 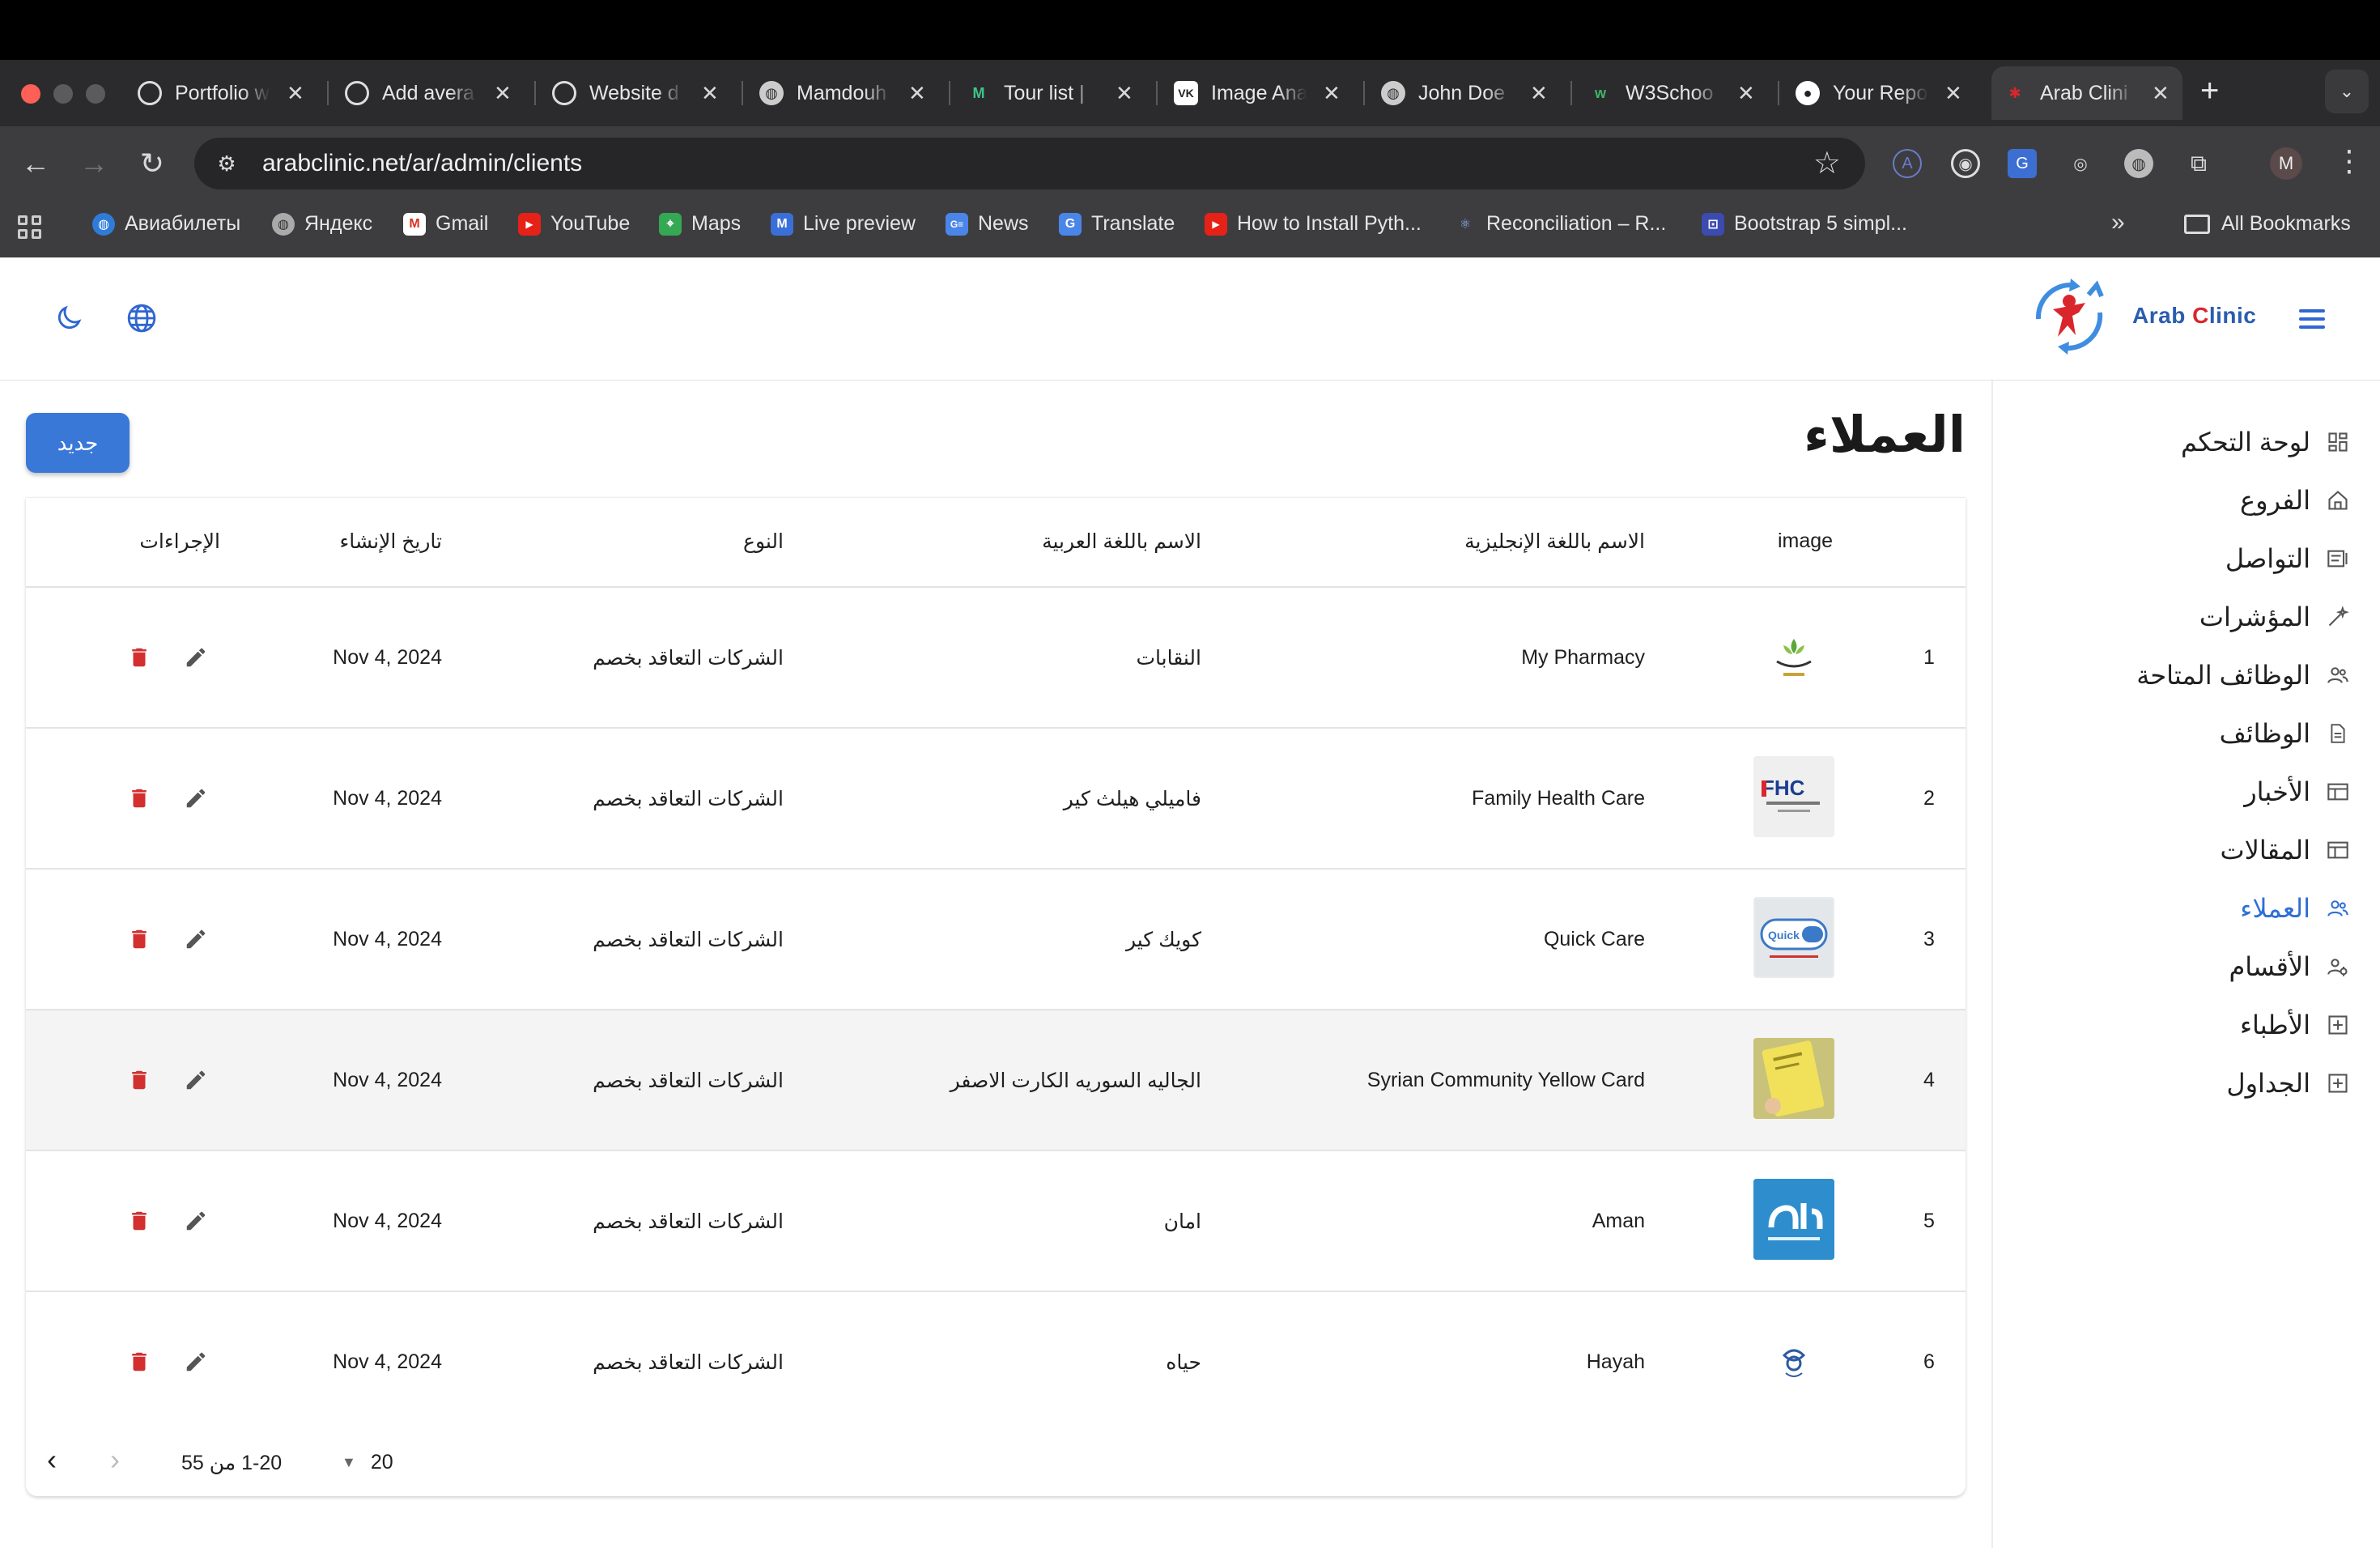 What do you see at coordinates (227, 164) in the screenshot?
I see `site-info-icon: ⚙` at bounding box center [227, 164].